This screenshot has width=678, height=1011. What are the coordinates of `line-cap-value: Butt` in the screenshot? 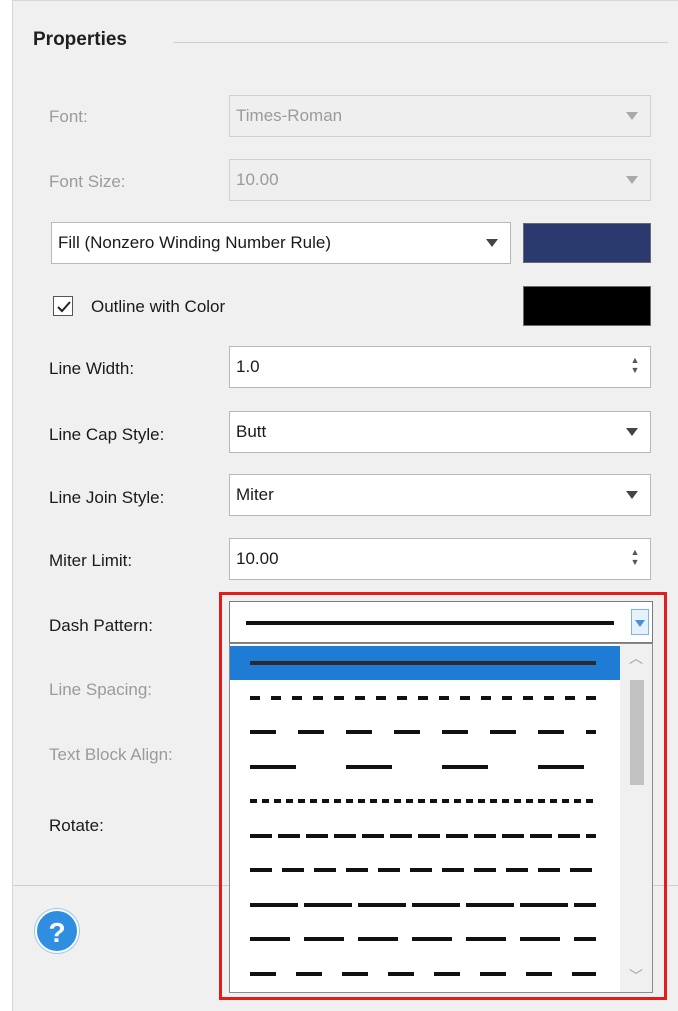 It's located at (251, 431).